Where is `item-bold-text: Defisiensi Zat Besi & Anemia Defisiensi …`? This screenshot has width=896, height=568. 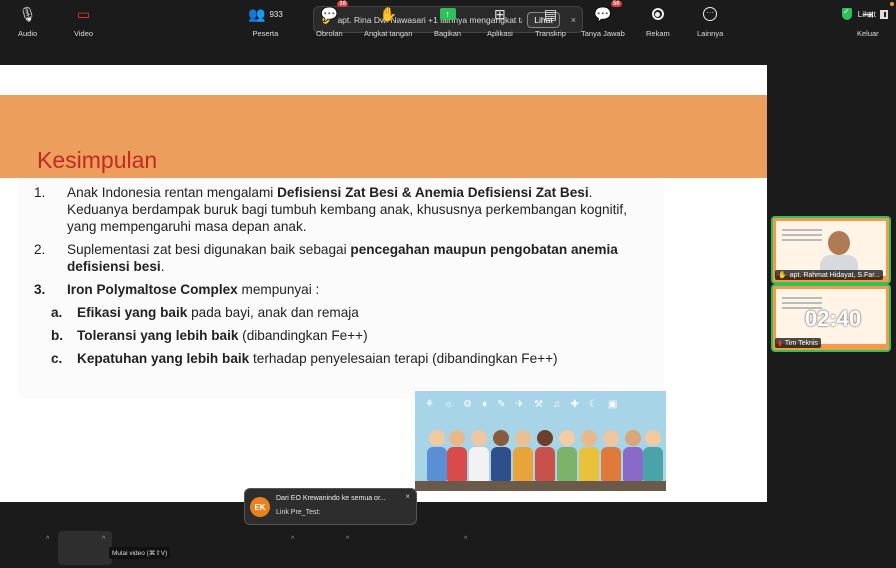 item-bold-text: Defisiensi Zat Besi & Anemia Defisiensi … is located at coordinates (433, 192).